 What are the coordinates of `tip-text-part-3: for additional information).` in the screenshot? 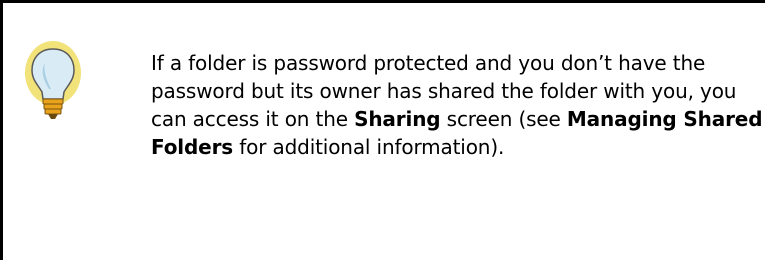 It's located at (369, 147).